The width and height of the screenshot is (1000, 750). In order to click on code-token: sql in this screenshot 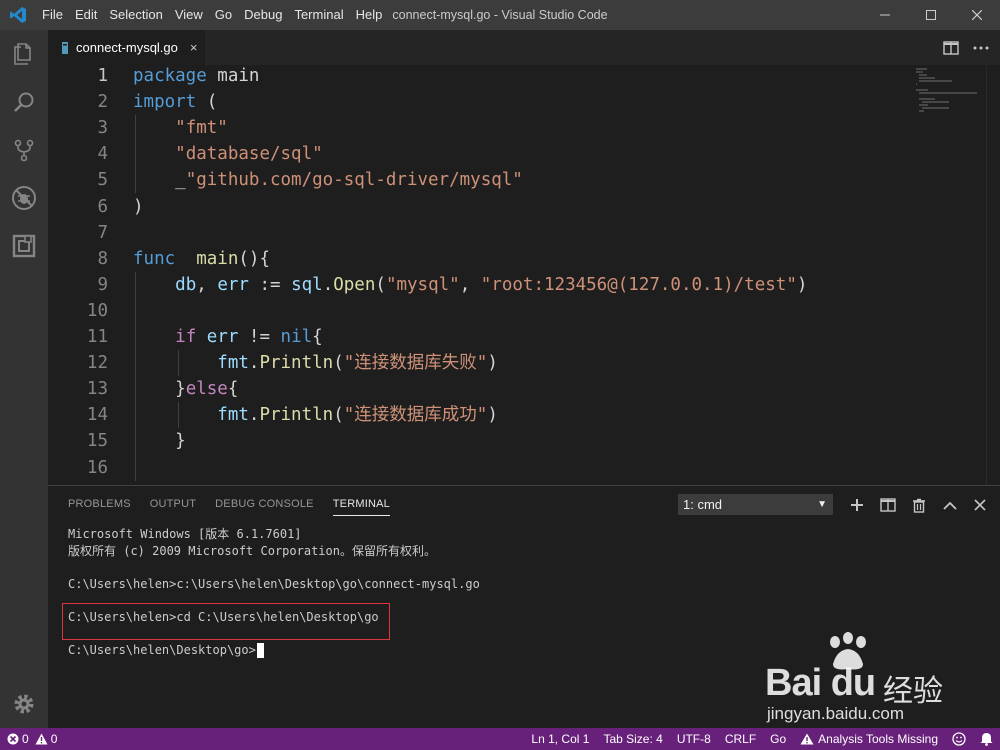, I will do `click(307, 284)`.